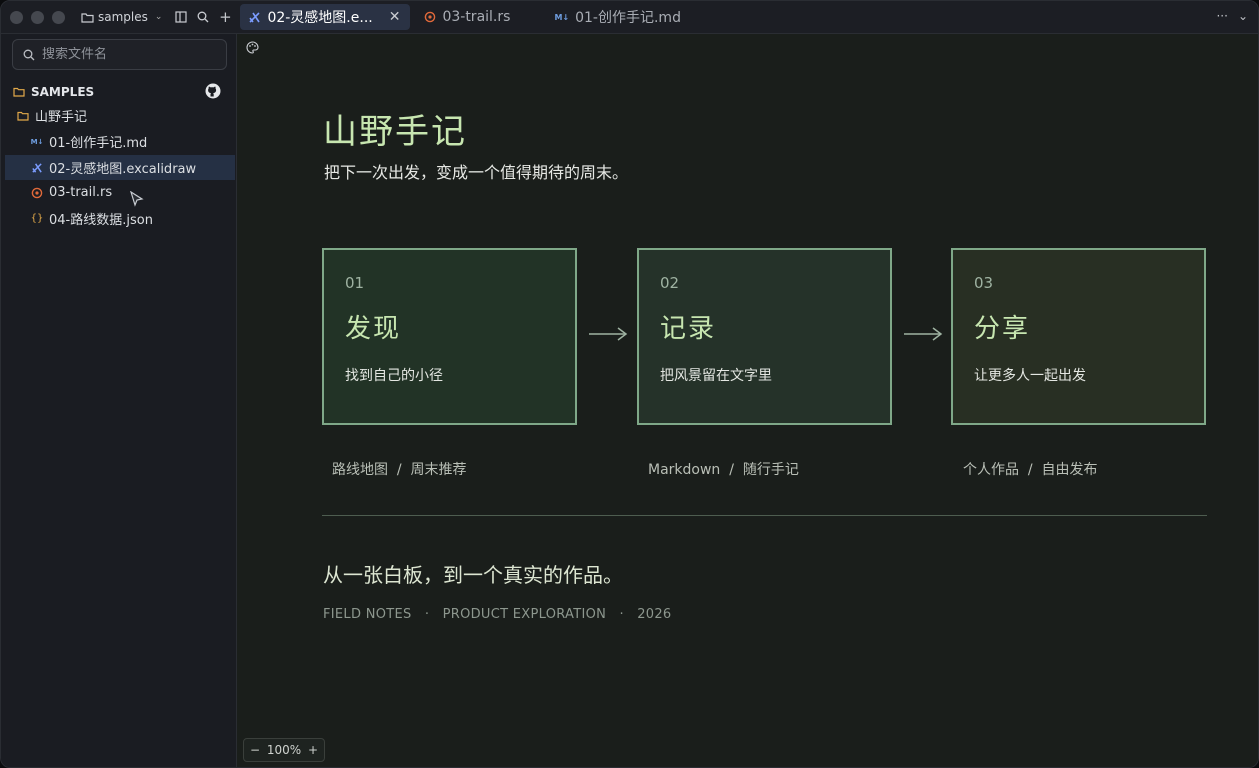  What do you see at coordinates (764, 515) in the screenshot?
I see `divider-line` at bounding box center [764, 515].